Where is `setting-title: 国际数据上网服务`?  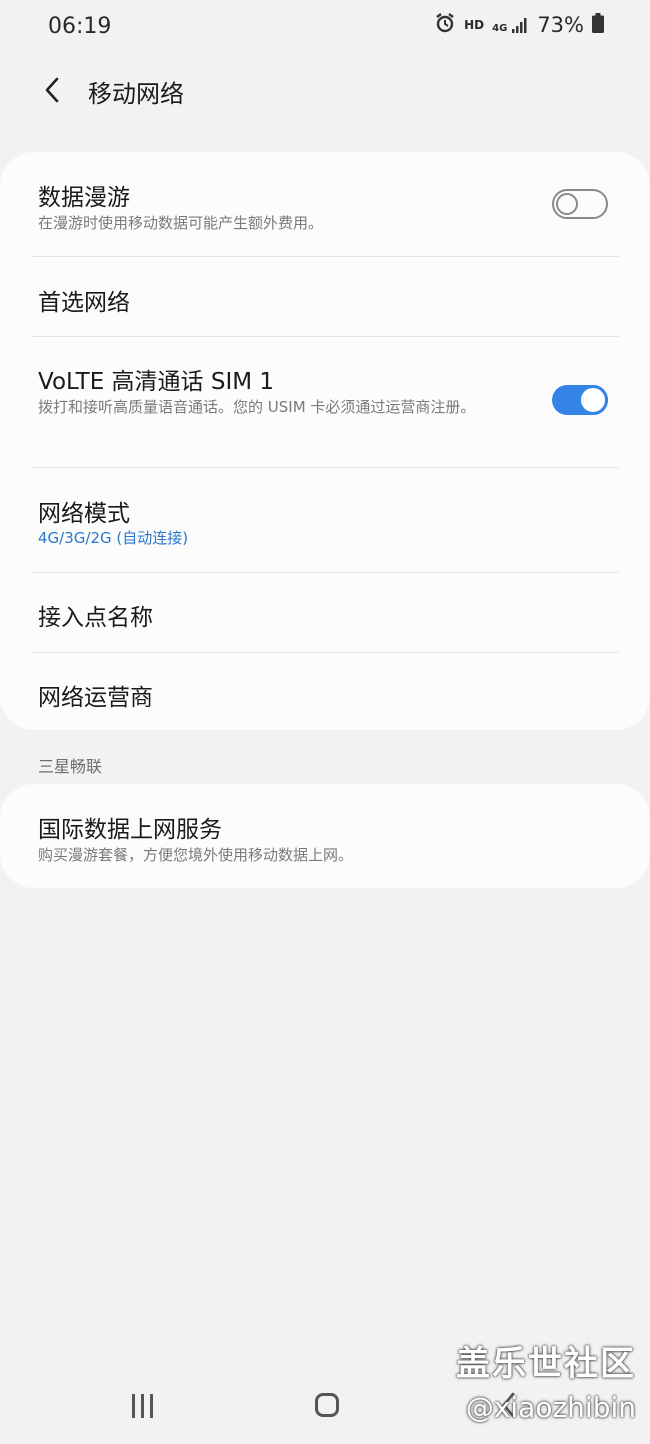 setting-title: 国际数据上网服务 is located at coordinates (130, 830).